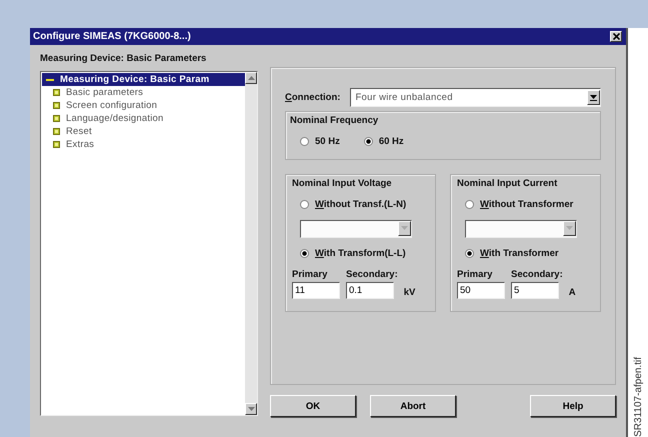 The width and height of the screenshot is (648, 437). Describe the element at coordinates (313, 406) in the screenshot. I see `dialog-button: OK` at that location.